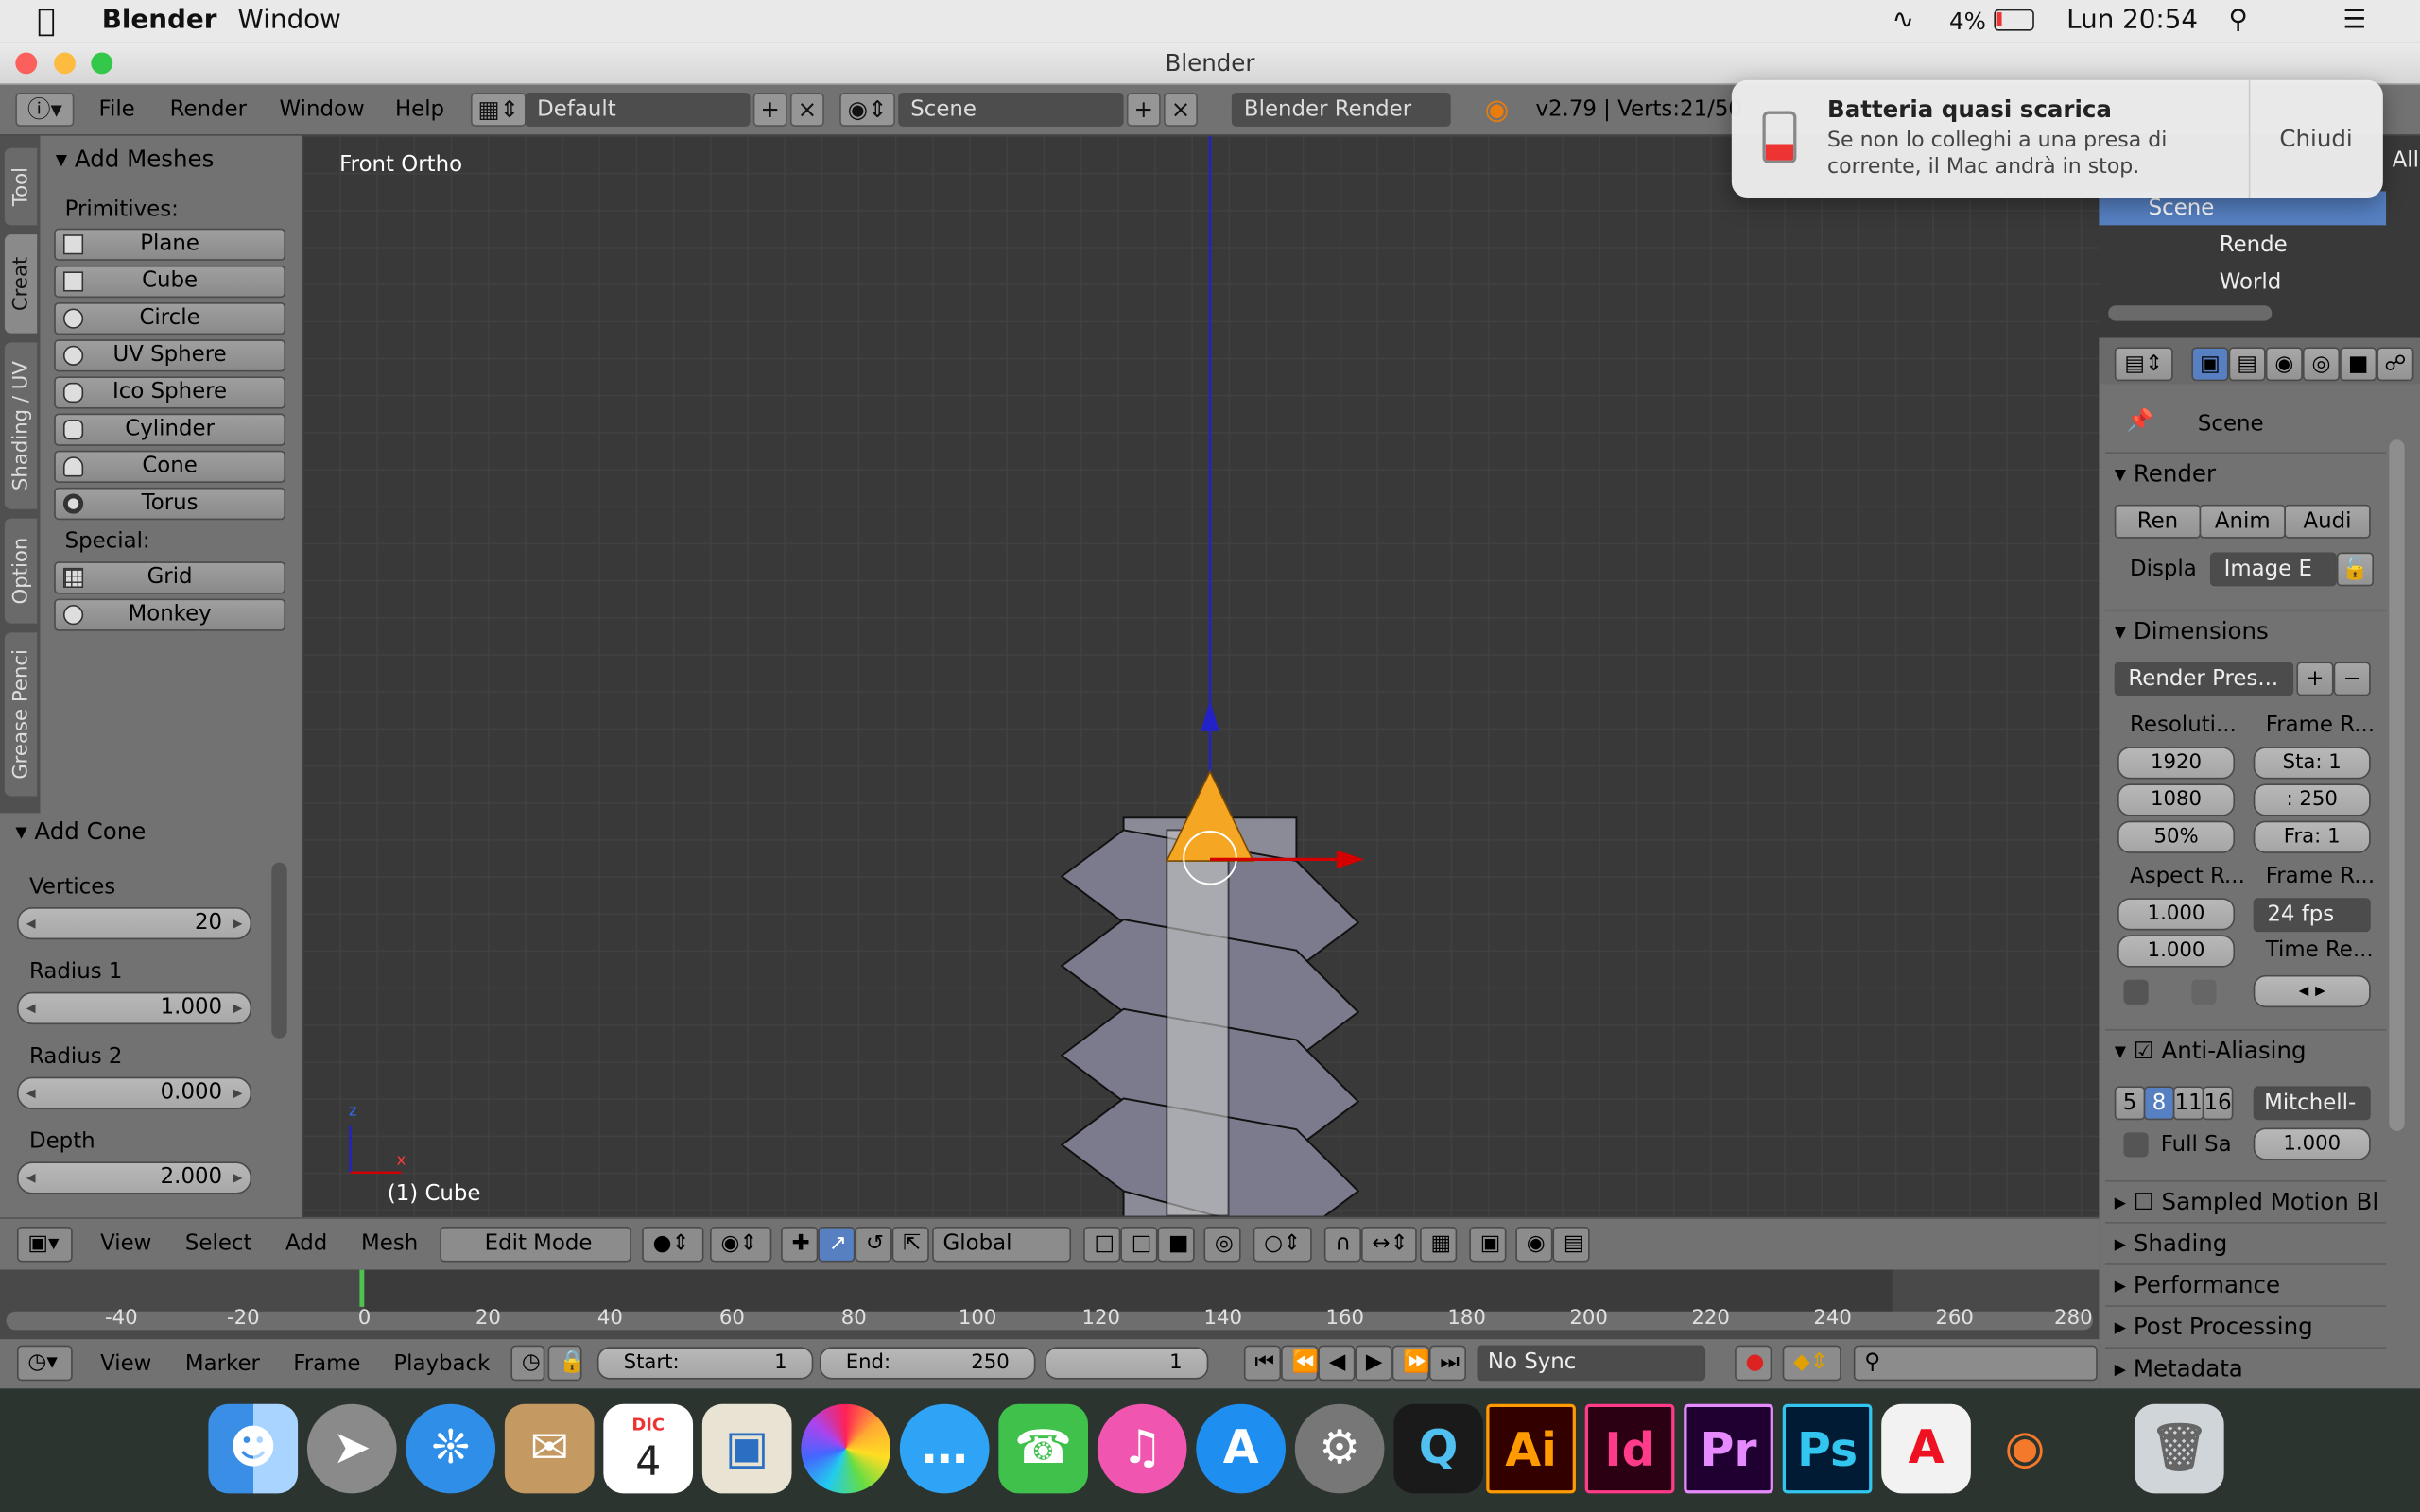  Describe the element at coordinates (116, 109) in the screenshot. I see `menu-file: File` at that location.